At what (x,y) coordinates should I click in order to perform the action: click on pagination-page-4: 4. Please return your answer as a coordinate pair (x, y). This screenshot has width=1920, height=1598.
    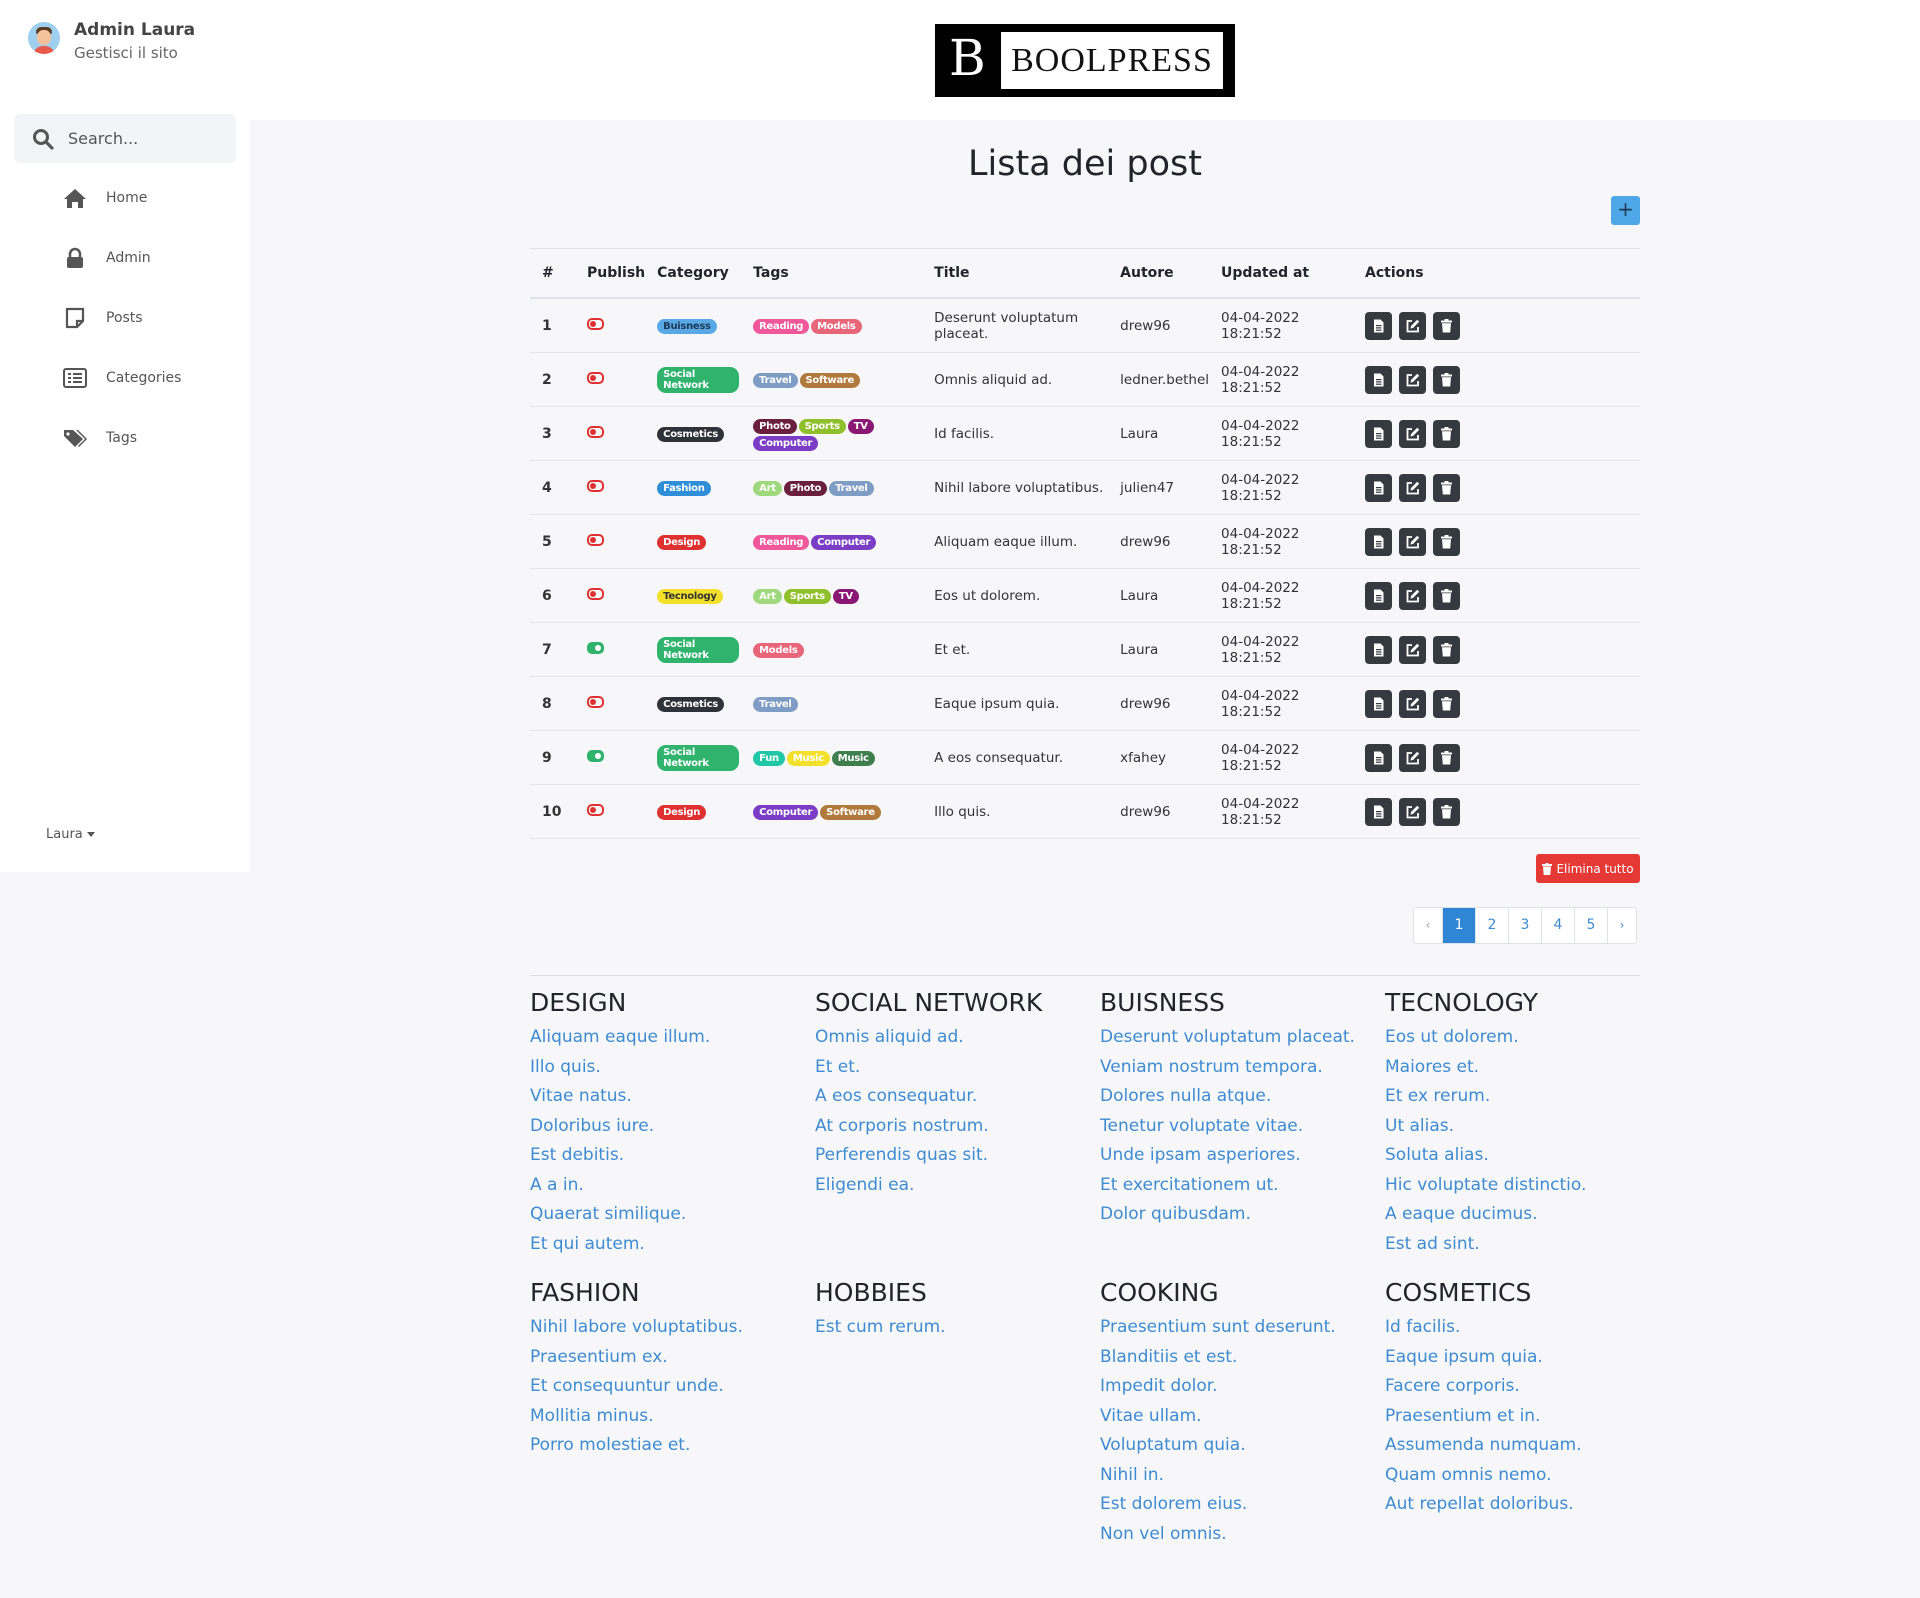
    Looking at the image, I should click on (1557, 925).